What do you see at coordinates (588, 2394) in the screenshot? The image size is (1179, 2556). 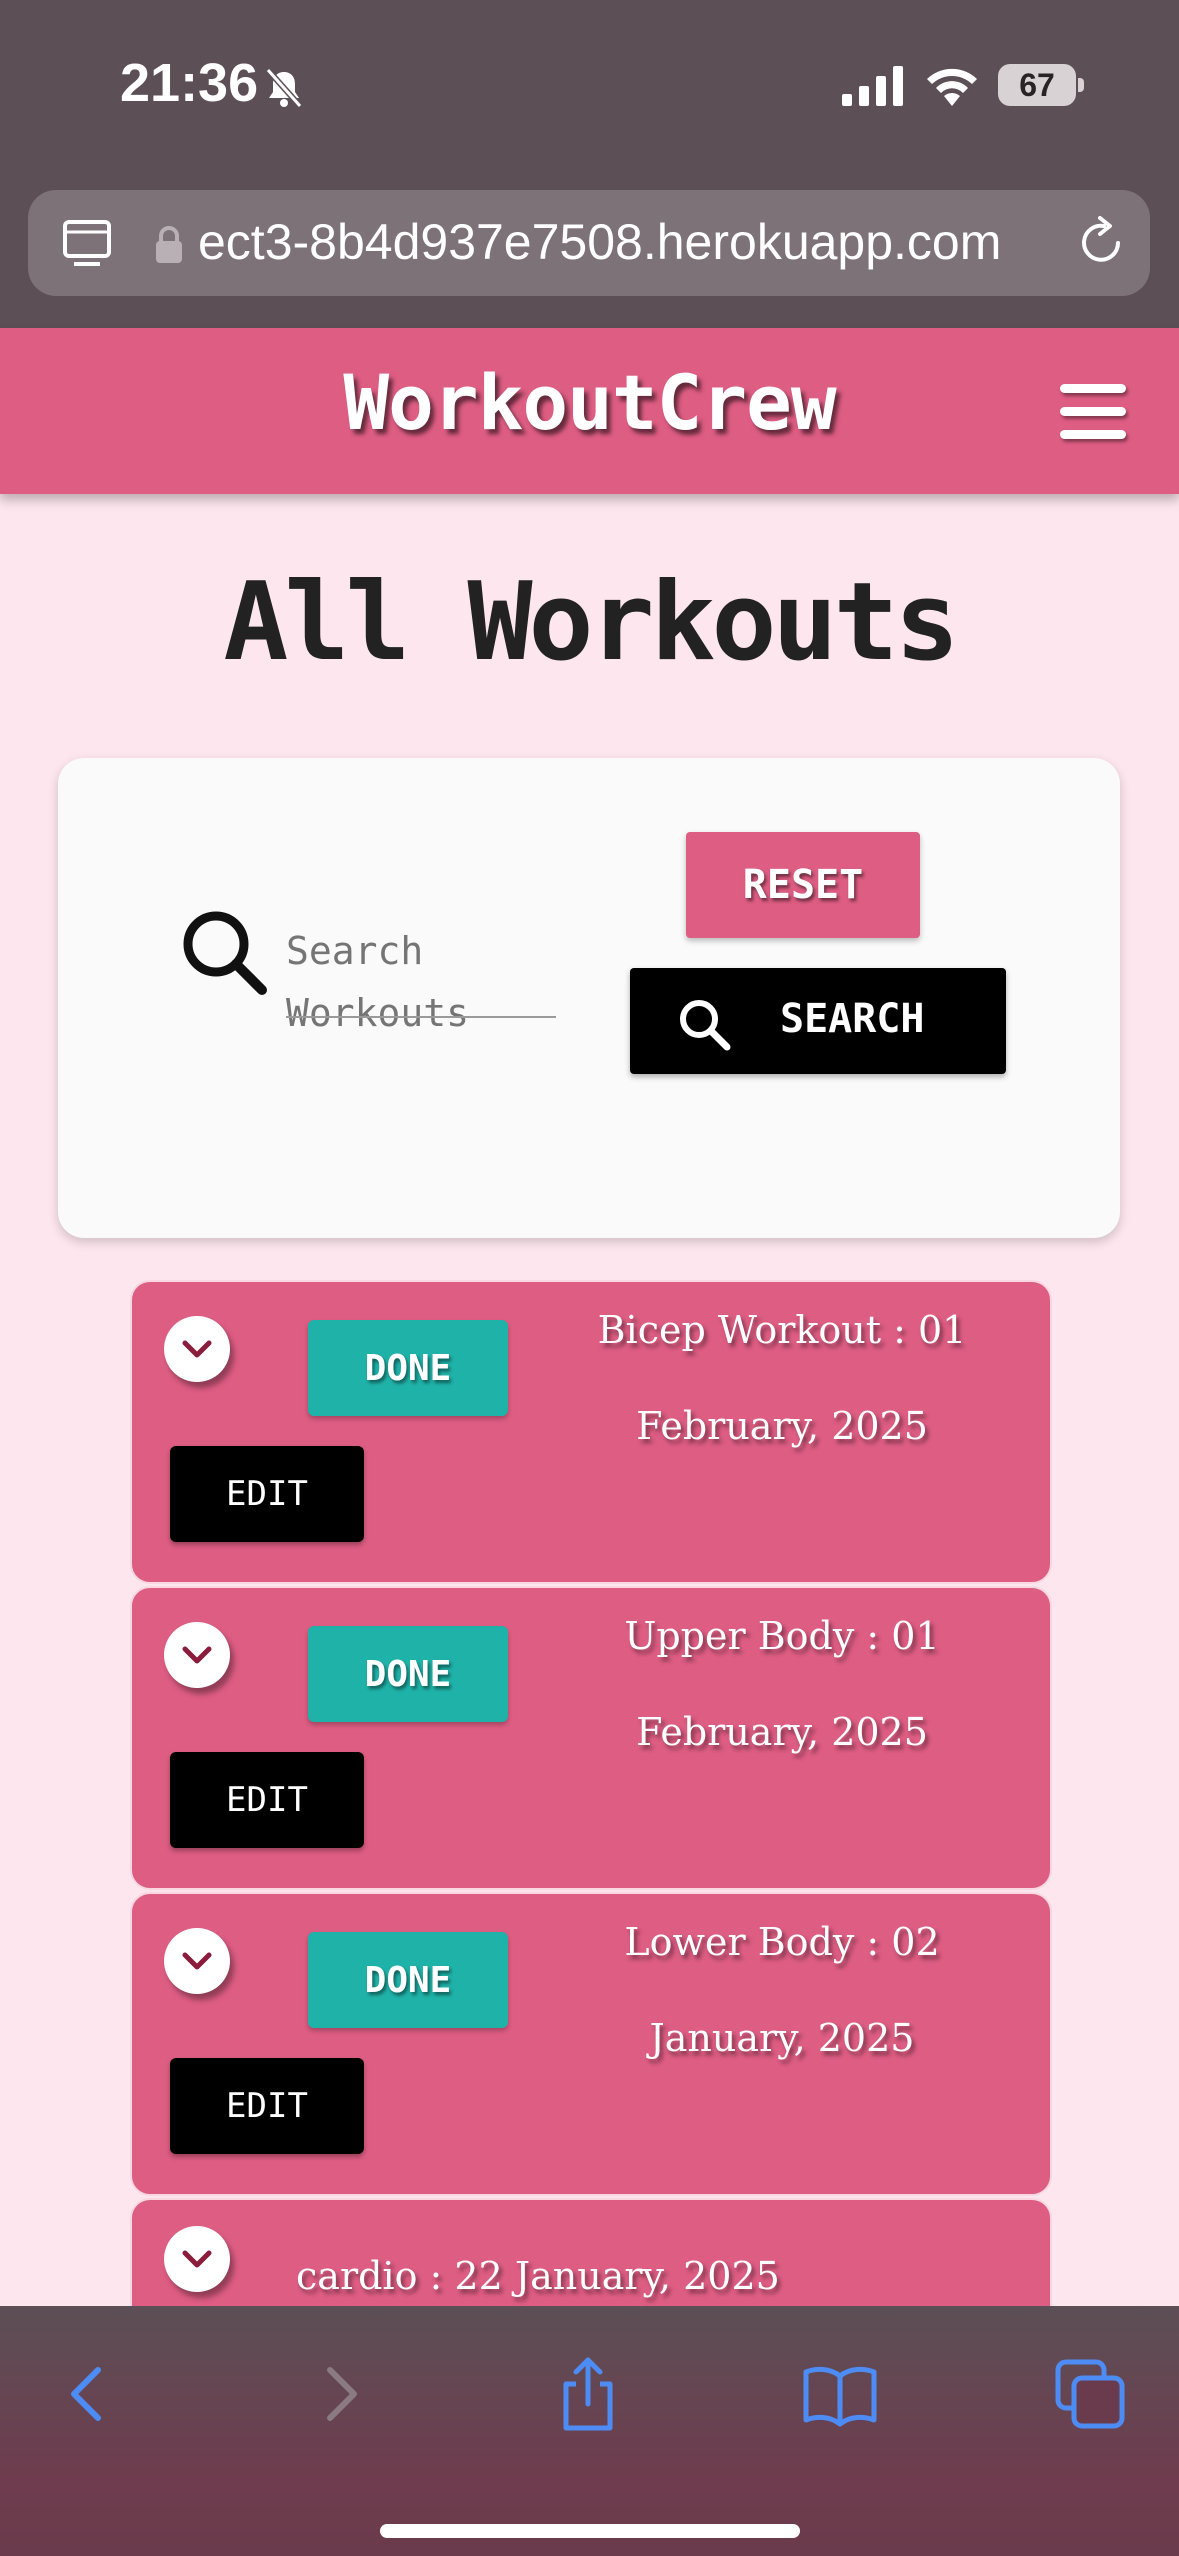 I see `share-icon` at bounding box center [588, 2394].